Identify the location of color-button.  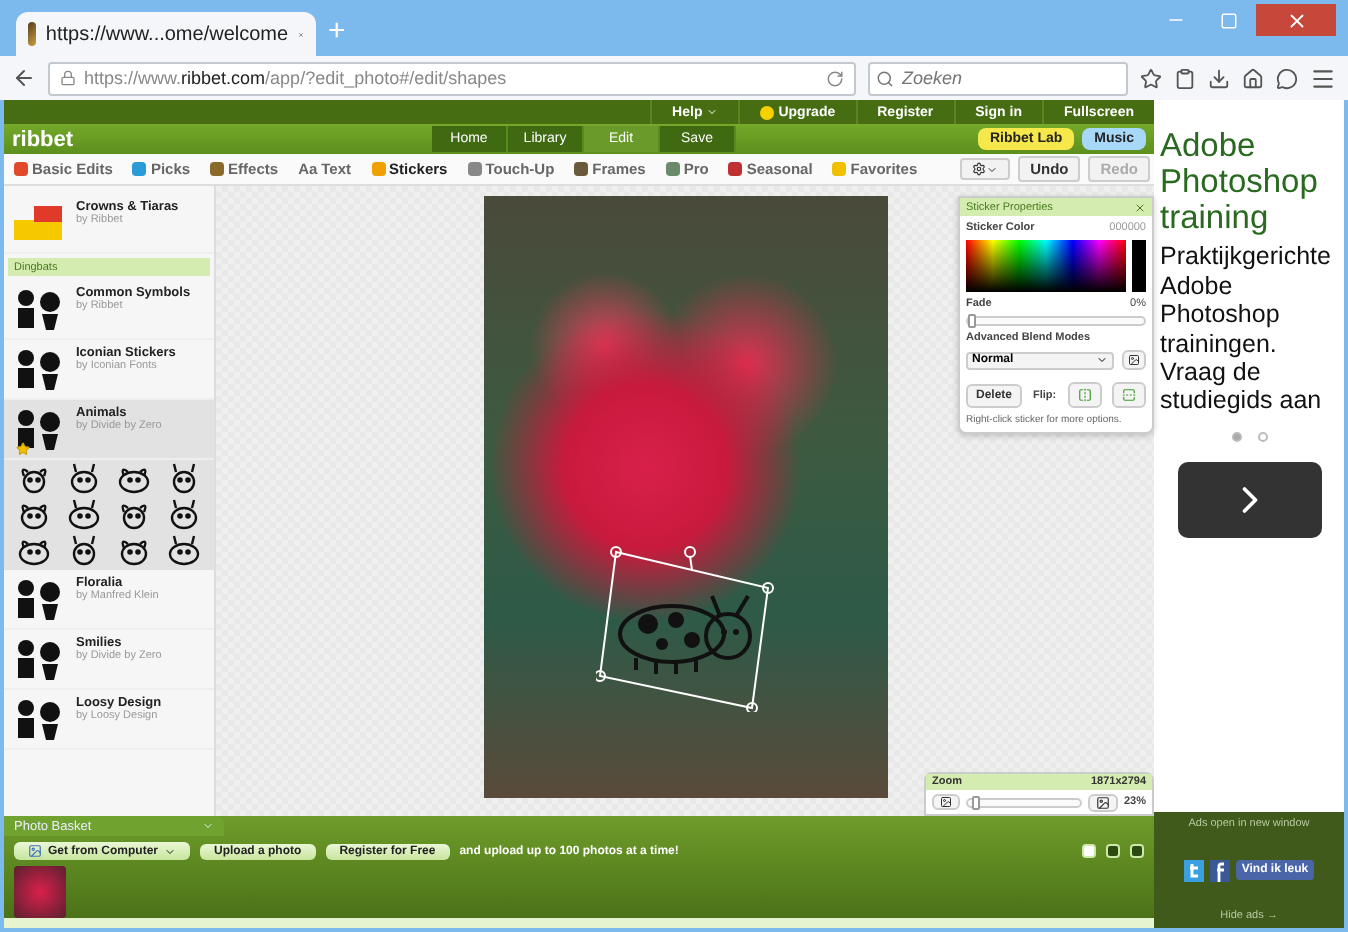
(1134, 360).